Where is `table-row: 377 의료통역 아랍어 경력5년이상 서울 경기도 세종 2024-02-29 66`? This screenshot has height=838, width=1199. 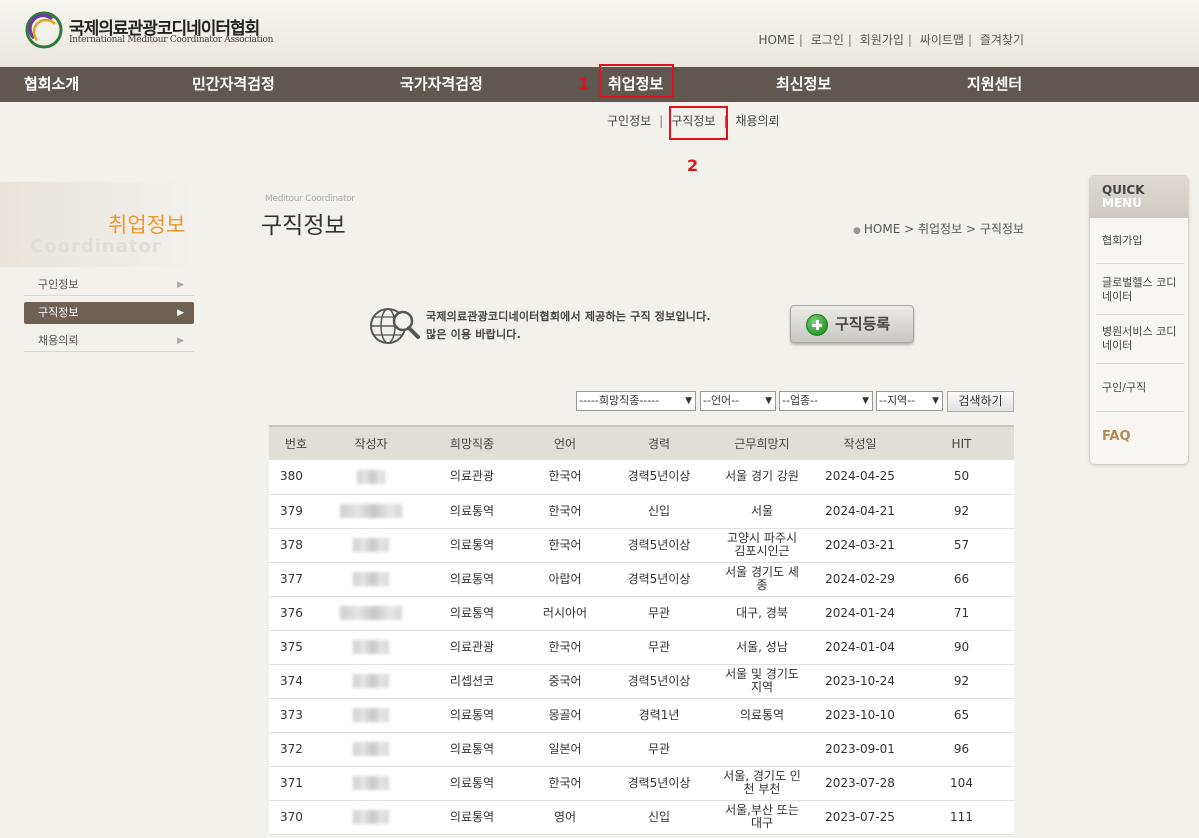 table-row: 377 의료통역 아랍어 경력5년이상 서울 경기도 세종 2024-02-29 66 is located at coordinates (641, 579).